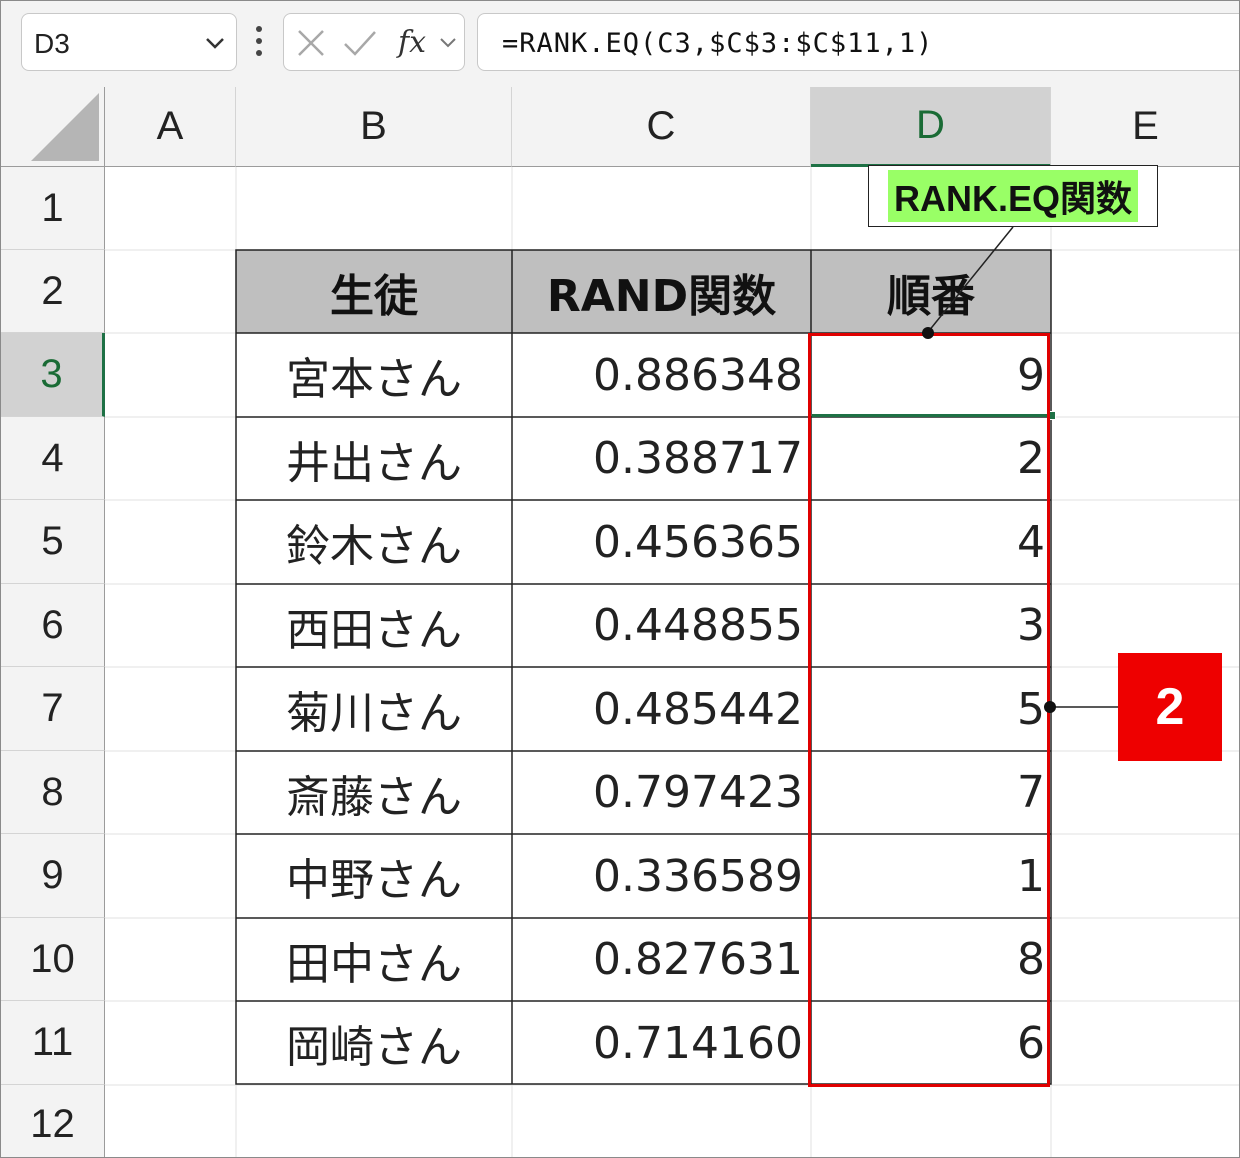  I want to click on row-header-1: 1, so click(53, 208).